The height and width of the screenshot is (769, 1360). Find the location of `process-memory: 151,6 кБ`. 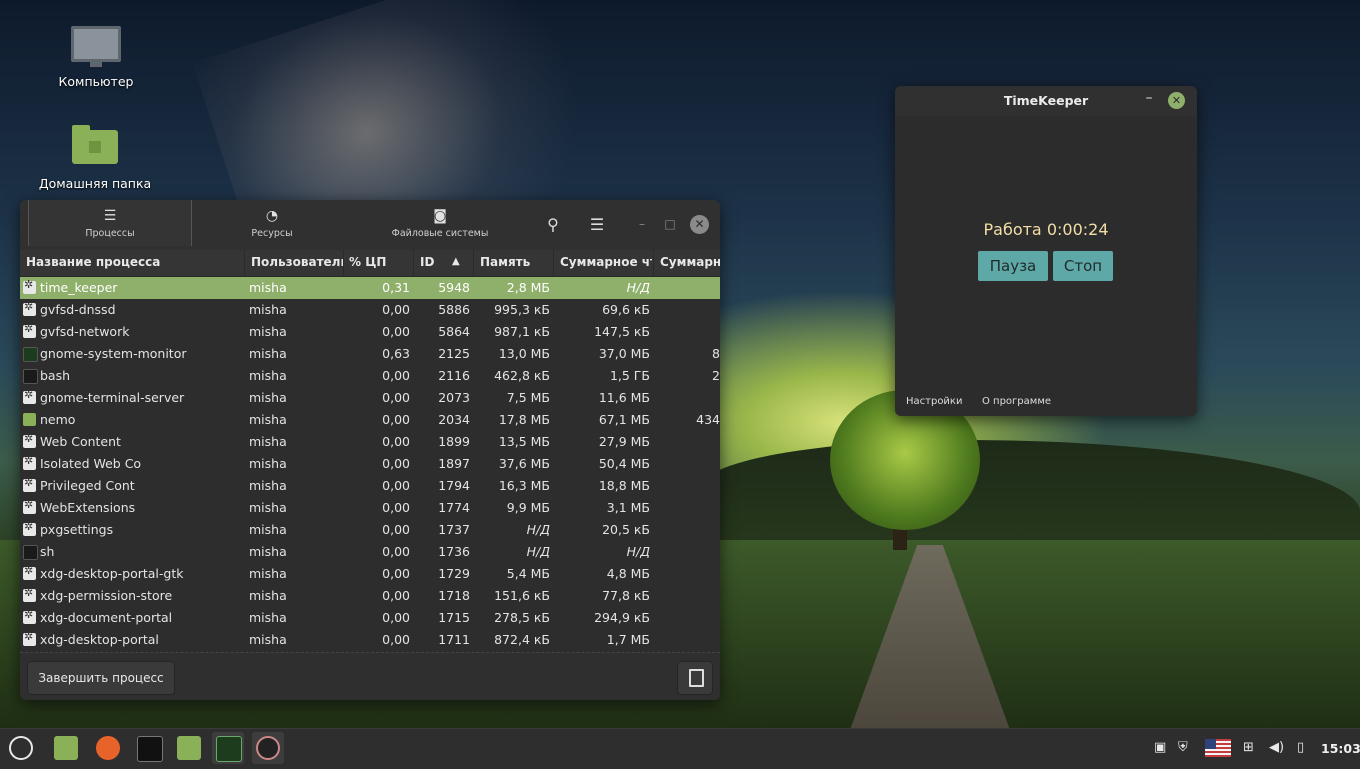

process-memory: 151,6 кБ is located at coordinates (522, 595).